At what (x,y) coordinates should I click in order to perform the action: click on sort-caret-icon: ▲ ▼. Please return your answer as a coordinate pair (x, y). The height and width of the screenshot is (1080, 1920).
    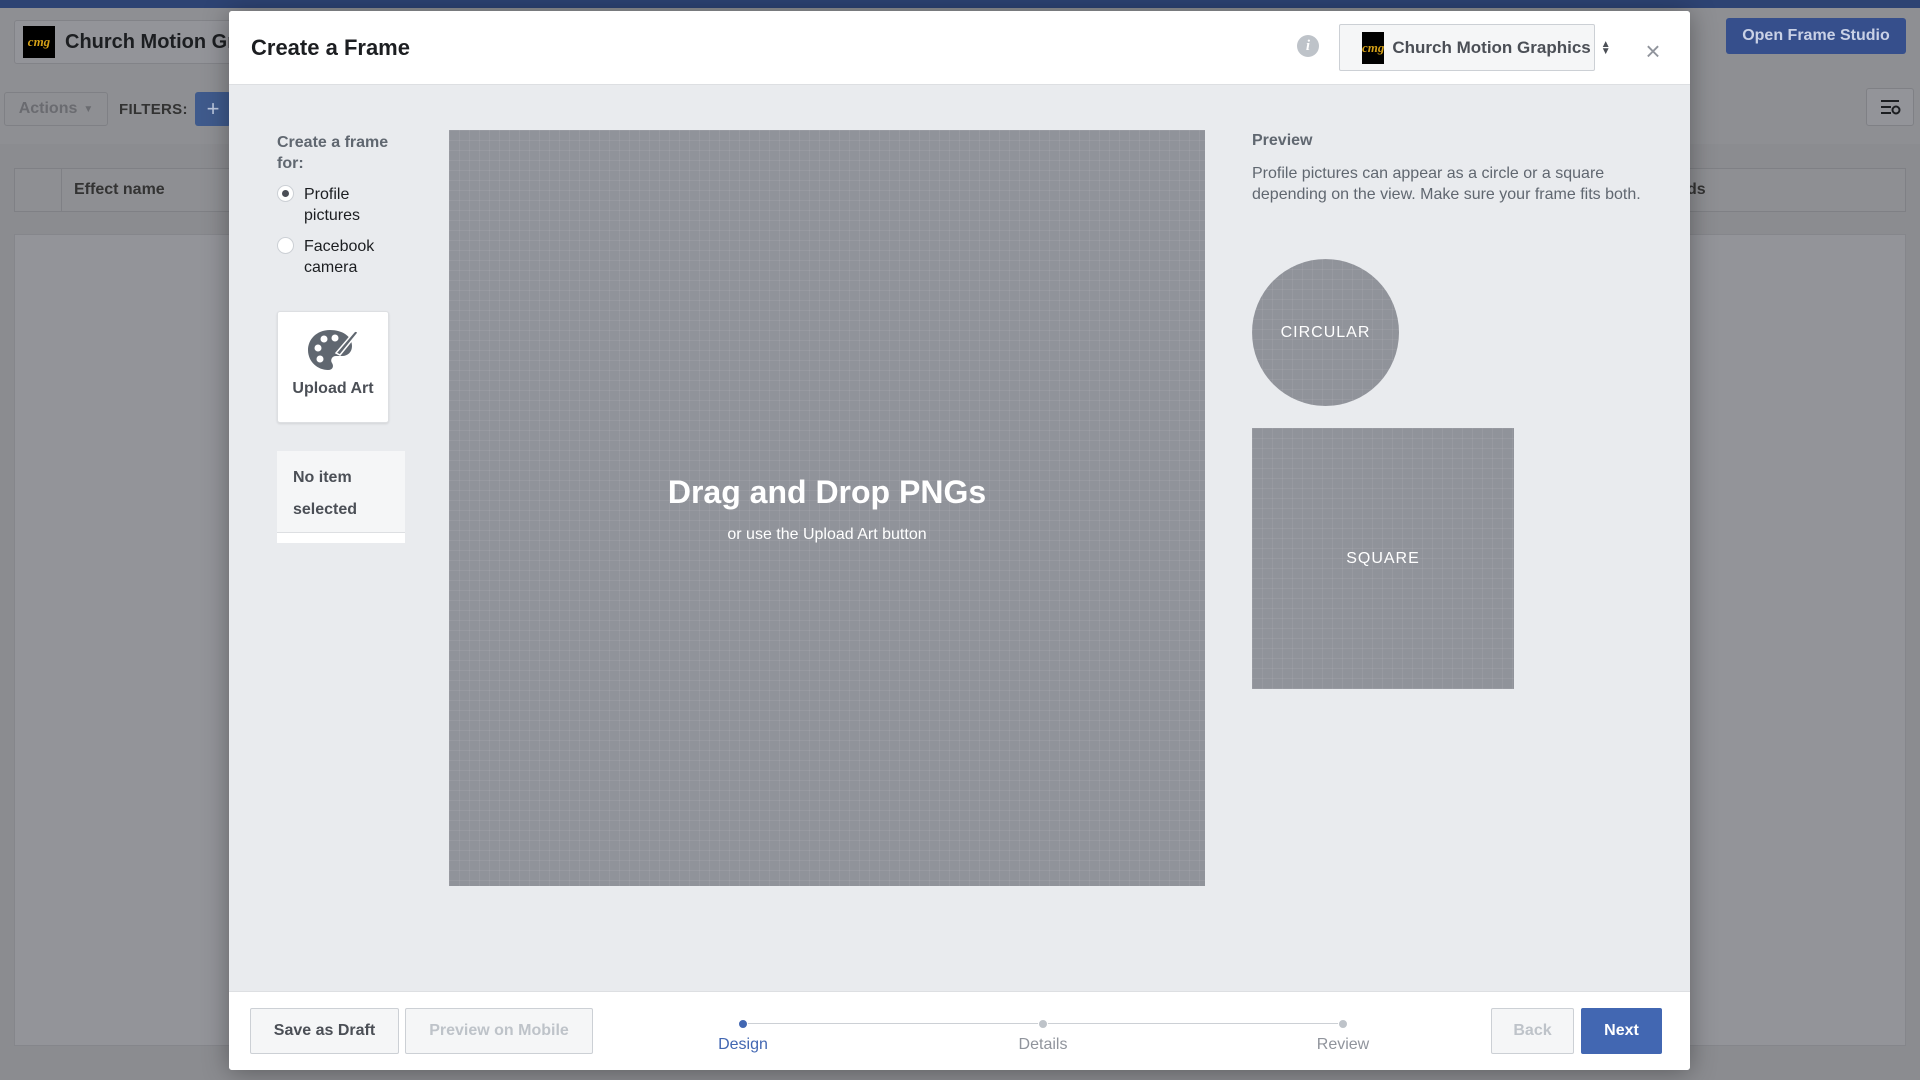
    Looking at the image, I should click on (1605, 47).